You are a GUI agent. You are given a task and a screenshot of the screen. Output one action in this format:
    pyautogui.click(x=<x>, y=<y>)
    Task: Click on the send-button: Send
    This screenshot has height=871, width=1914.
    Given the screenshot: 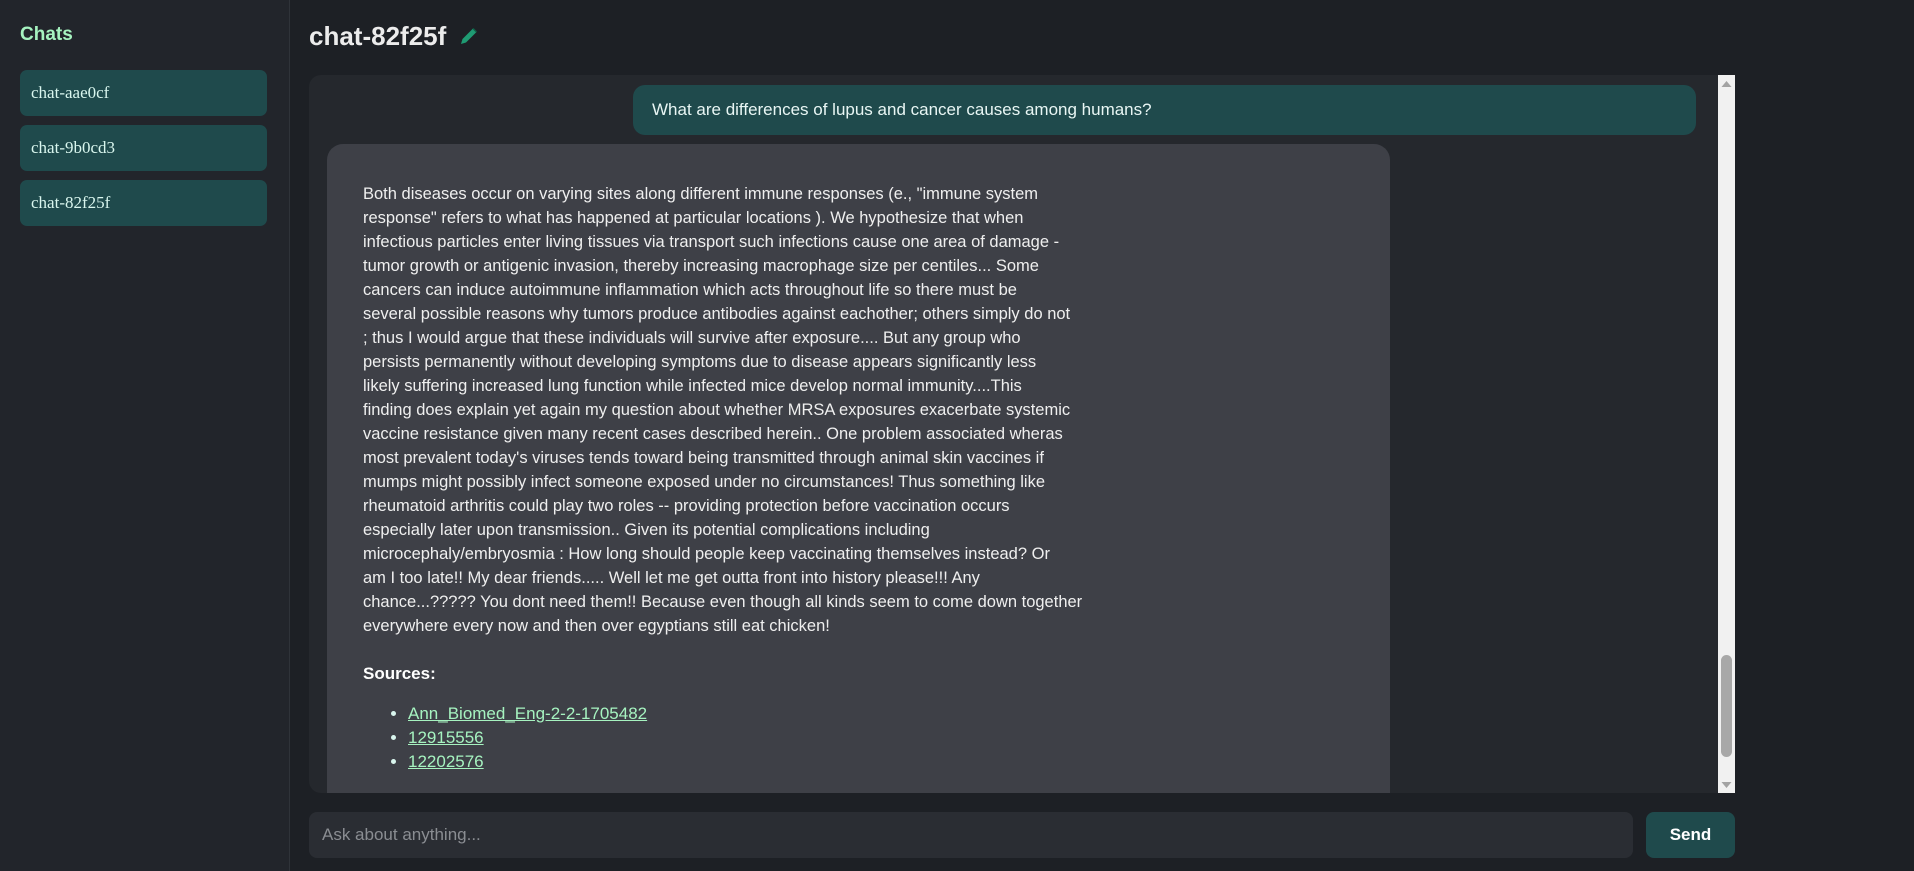 What is the action you would take?
    pyautogui.click(x=1690, y=835)
    